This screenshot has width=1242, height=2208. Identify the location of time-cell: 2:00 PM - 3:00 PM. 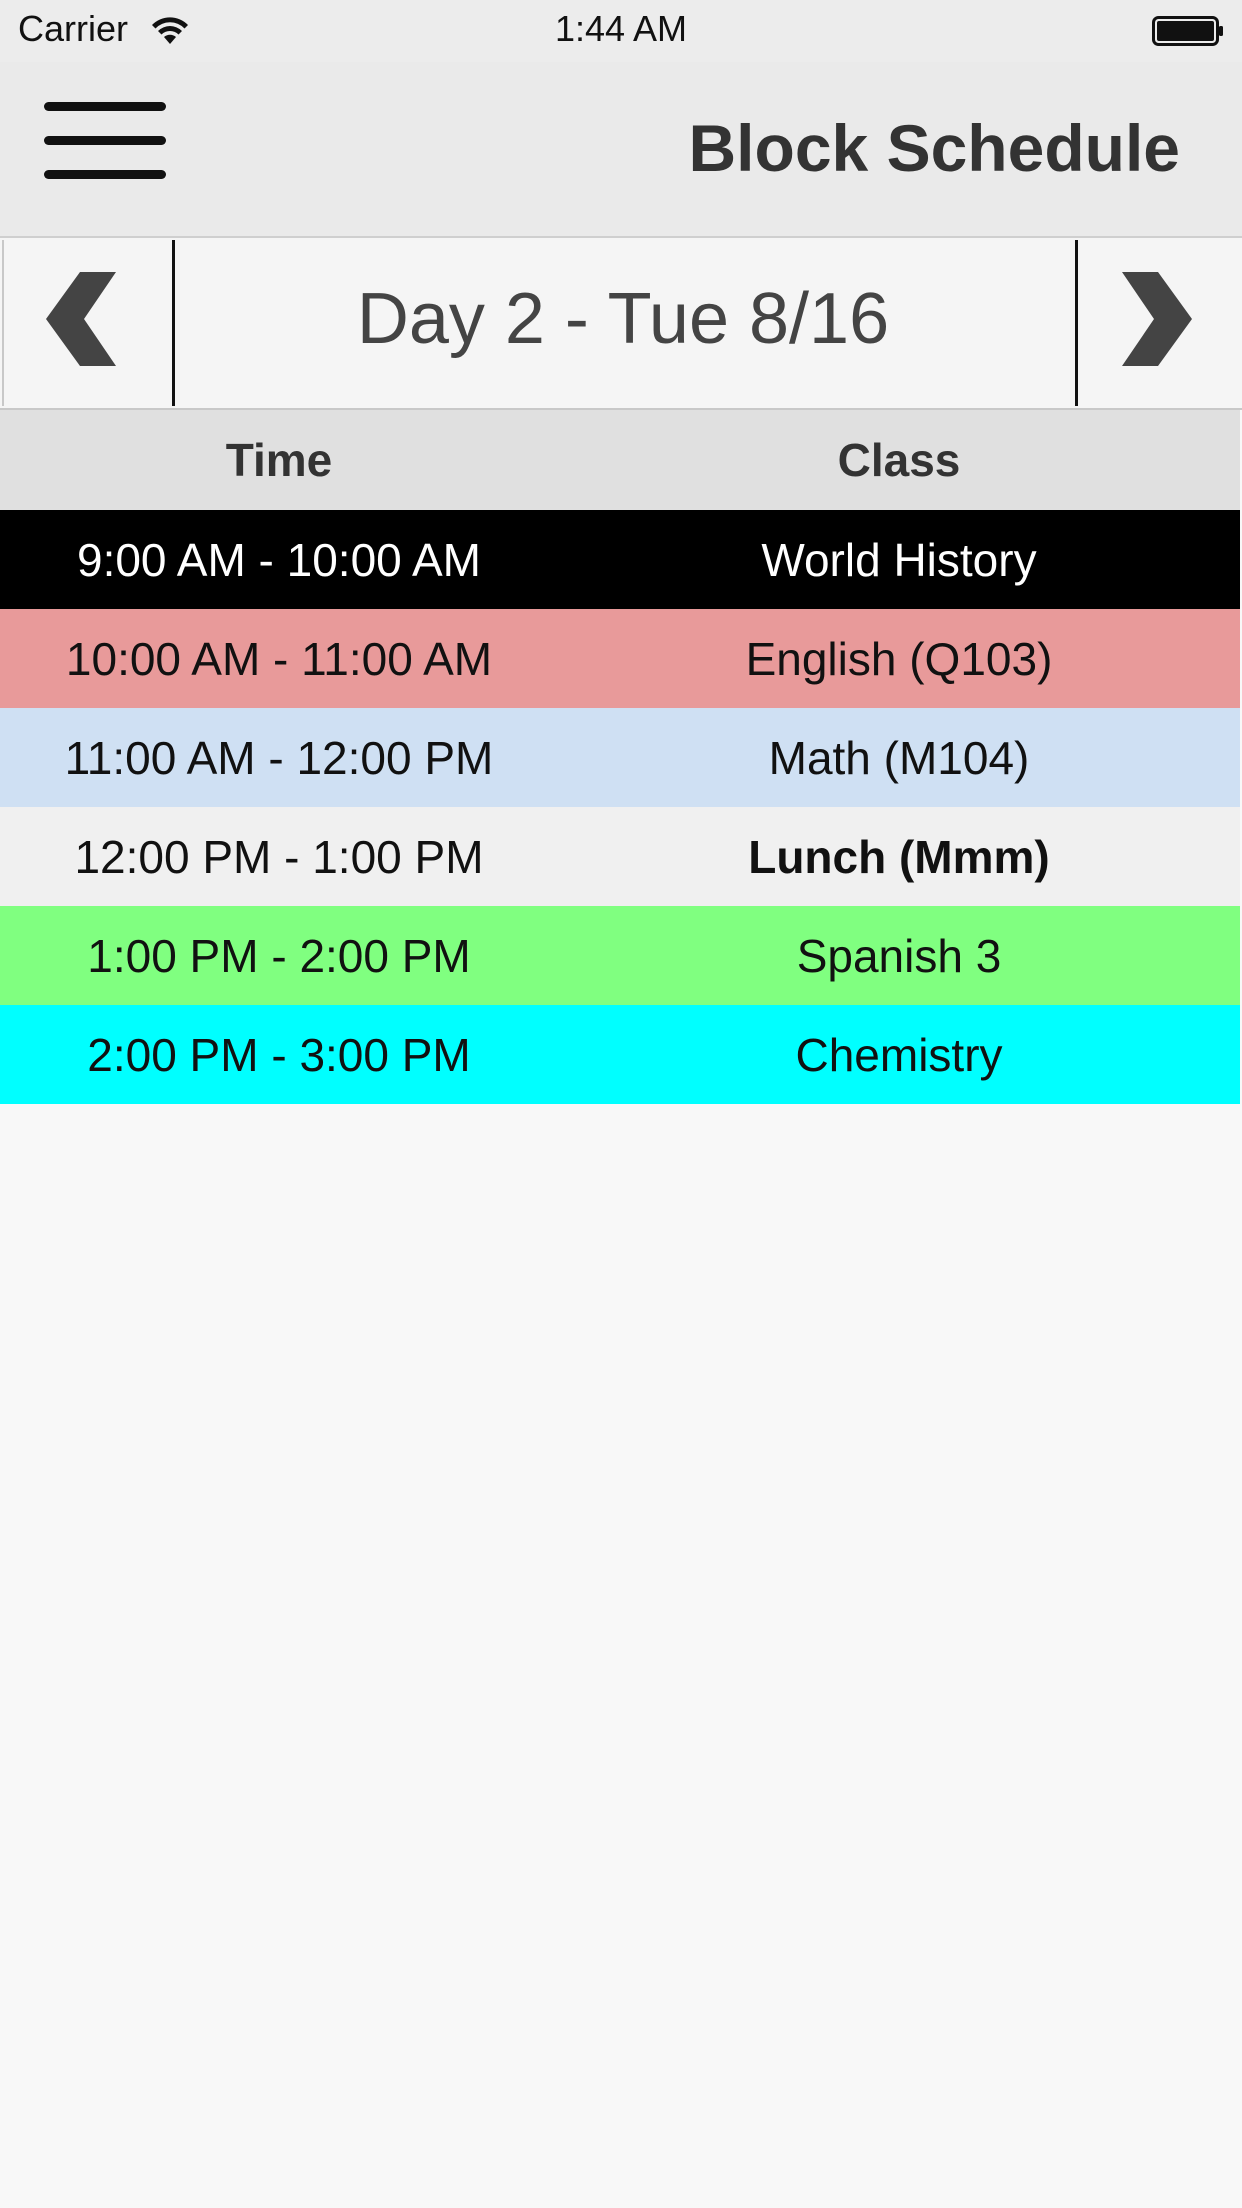
(279, 1054).